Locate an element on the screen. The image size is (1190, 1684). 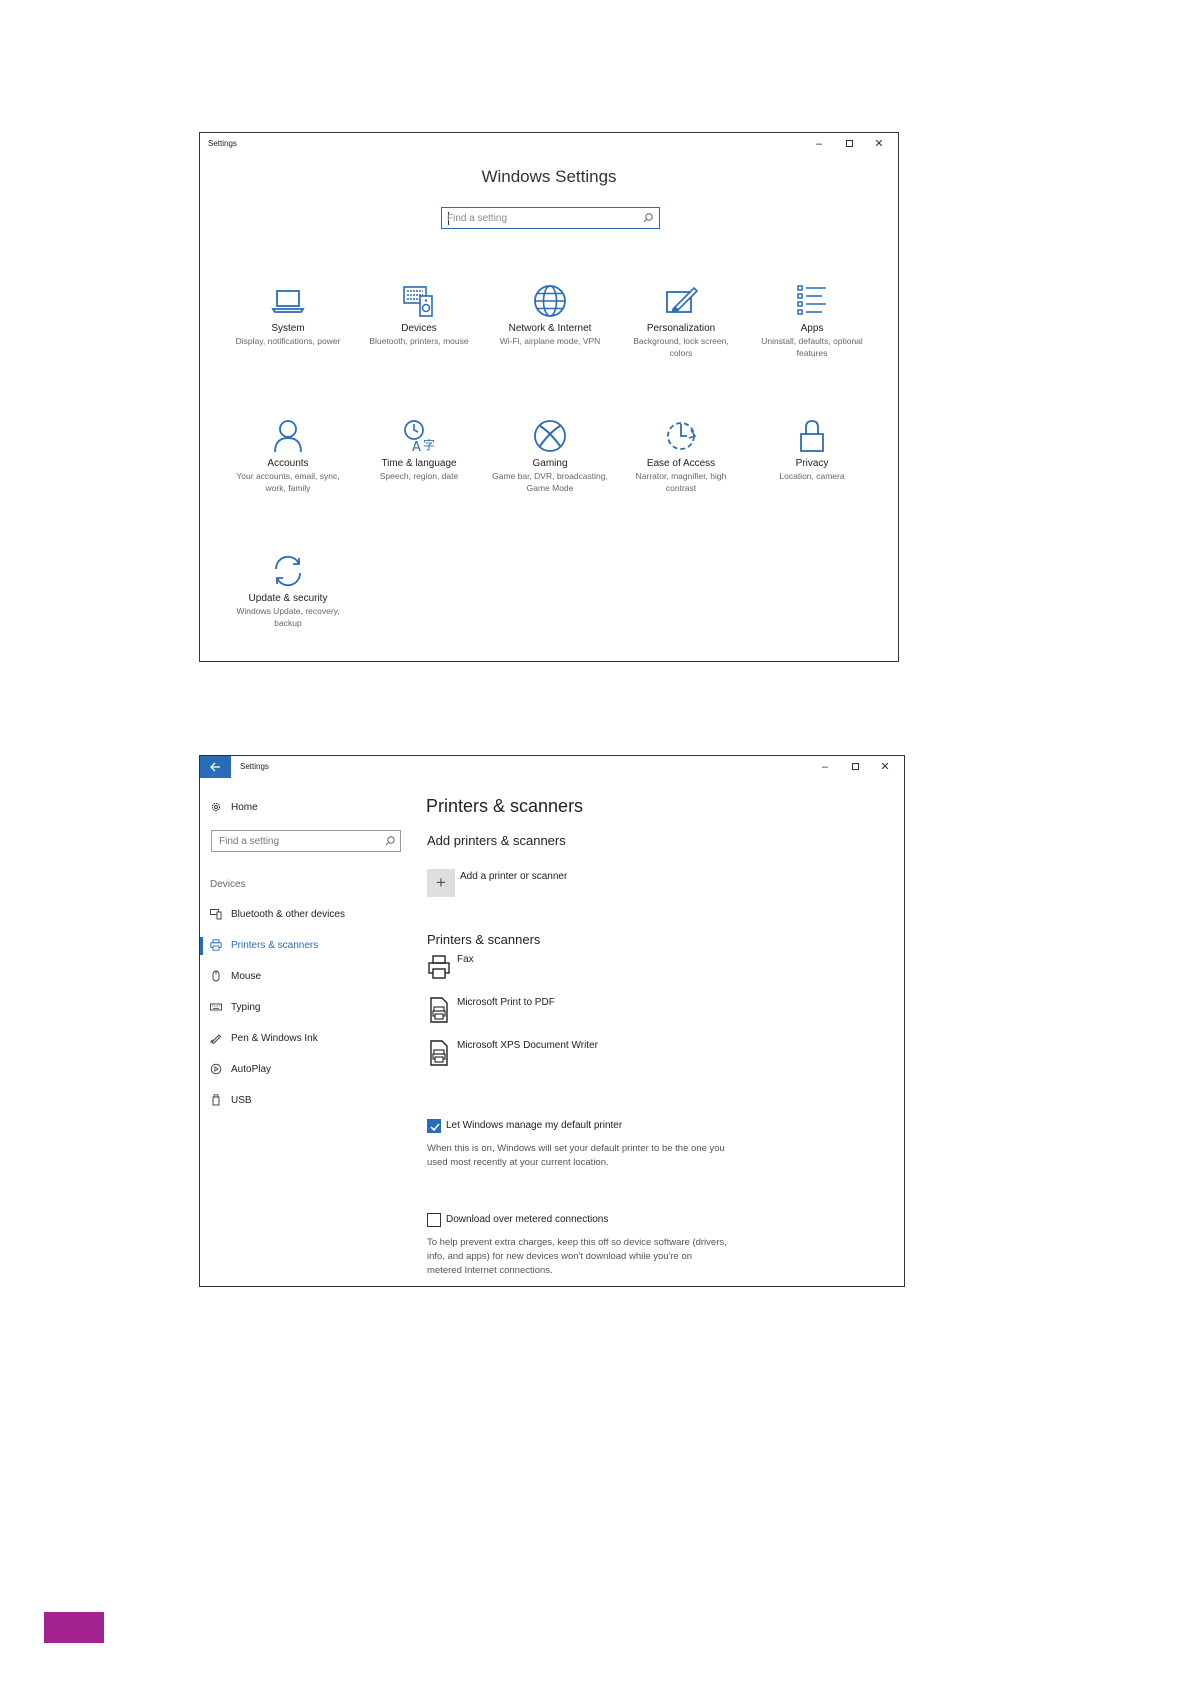
tile-label: Apps is located at coordinates (812, 328).